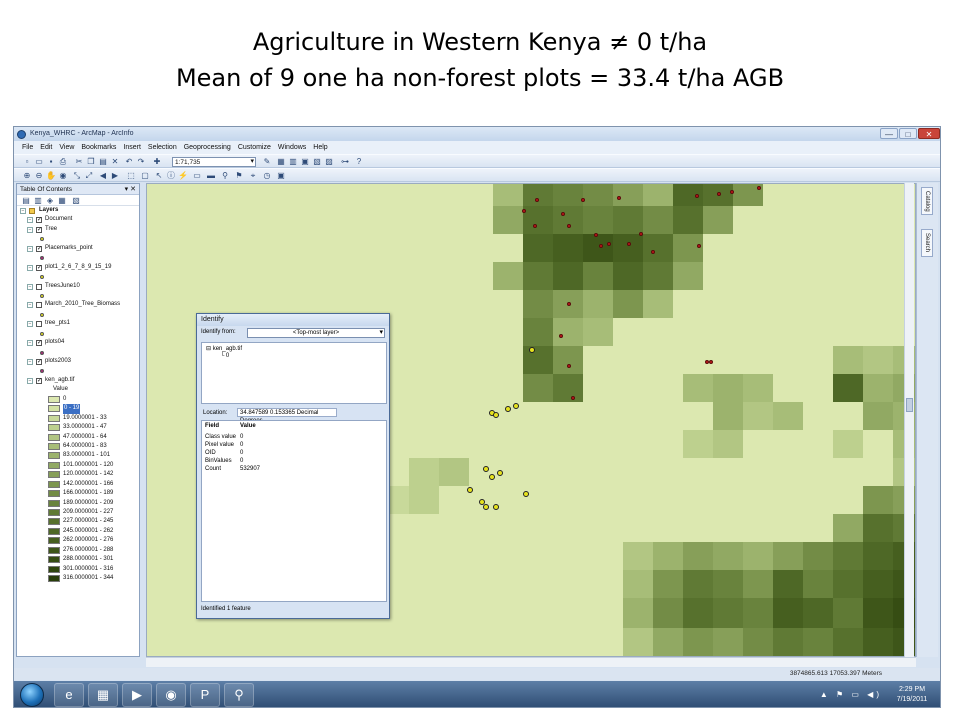 The width and height of the screenshot is (960, 720). What do you see at coordinates (38, 201) in the screenshot?
I see `list-by-source-icon: ▥` at bounding box center [38, 201].